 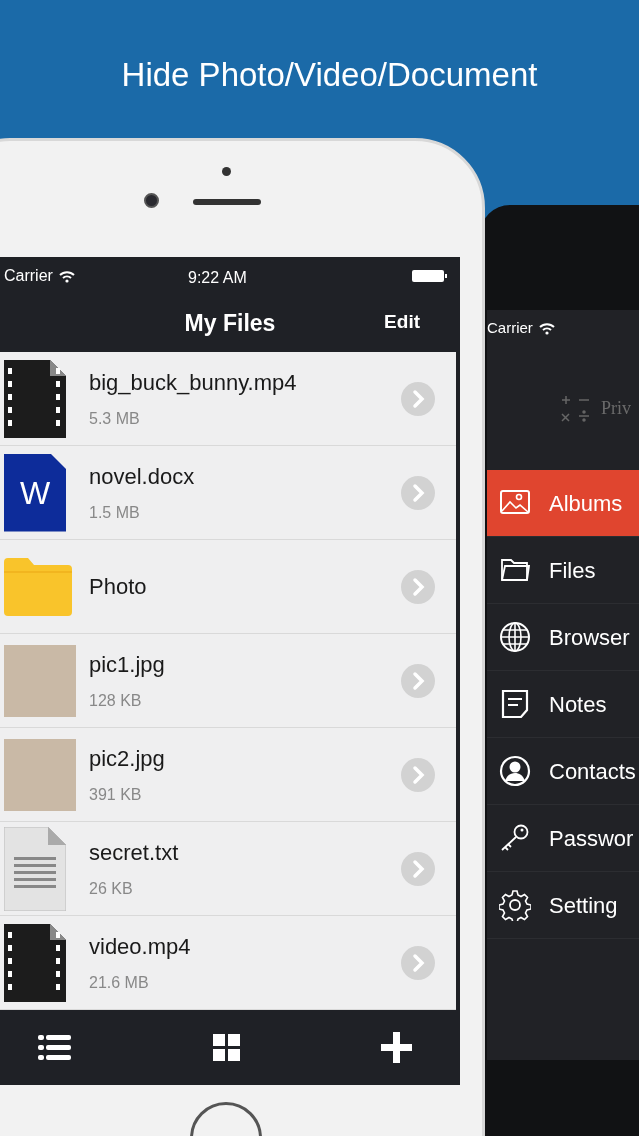 I want to click on file-row: W novel.docx 1.5 MB, so click(x=228, y=493).